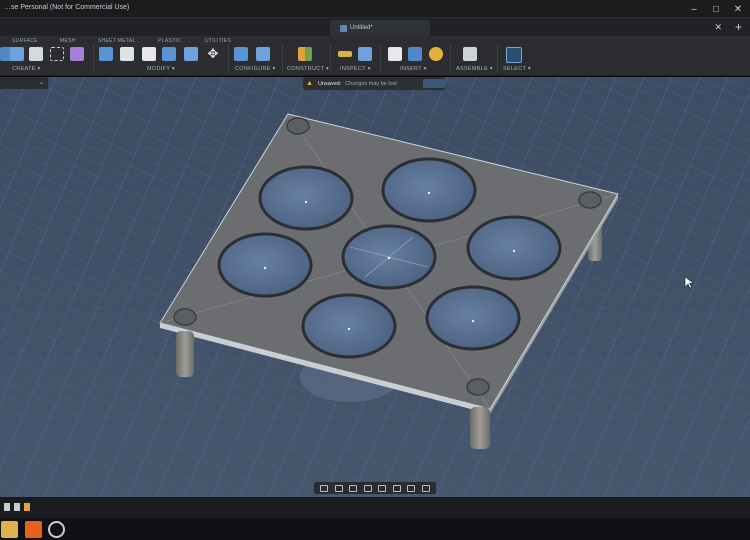 The width and height of the screenshot is (750, 540). What do you see at coordinates (308, 69) in the screenshot?
I see `group-construct: CONSTRUCT ▾` at bounding box center [308, 69].